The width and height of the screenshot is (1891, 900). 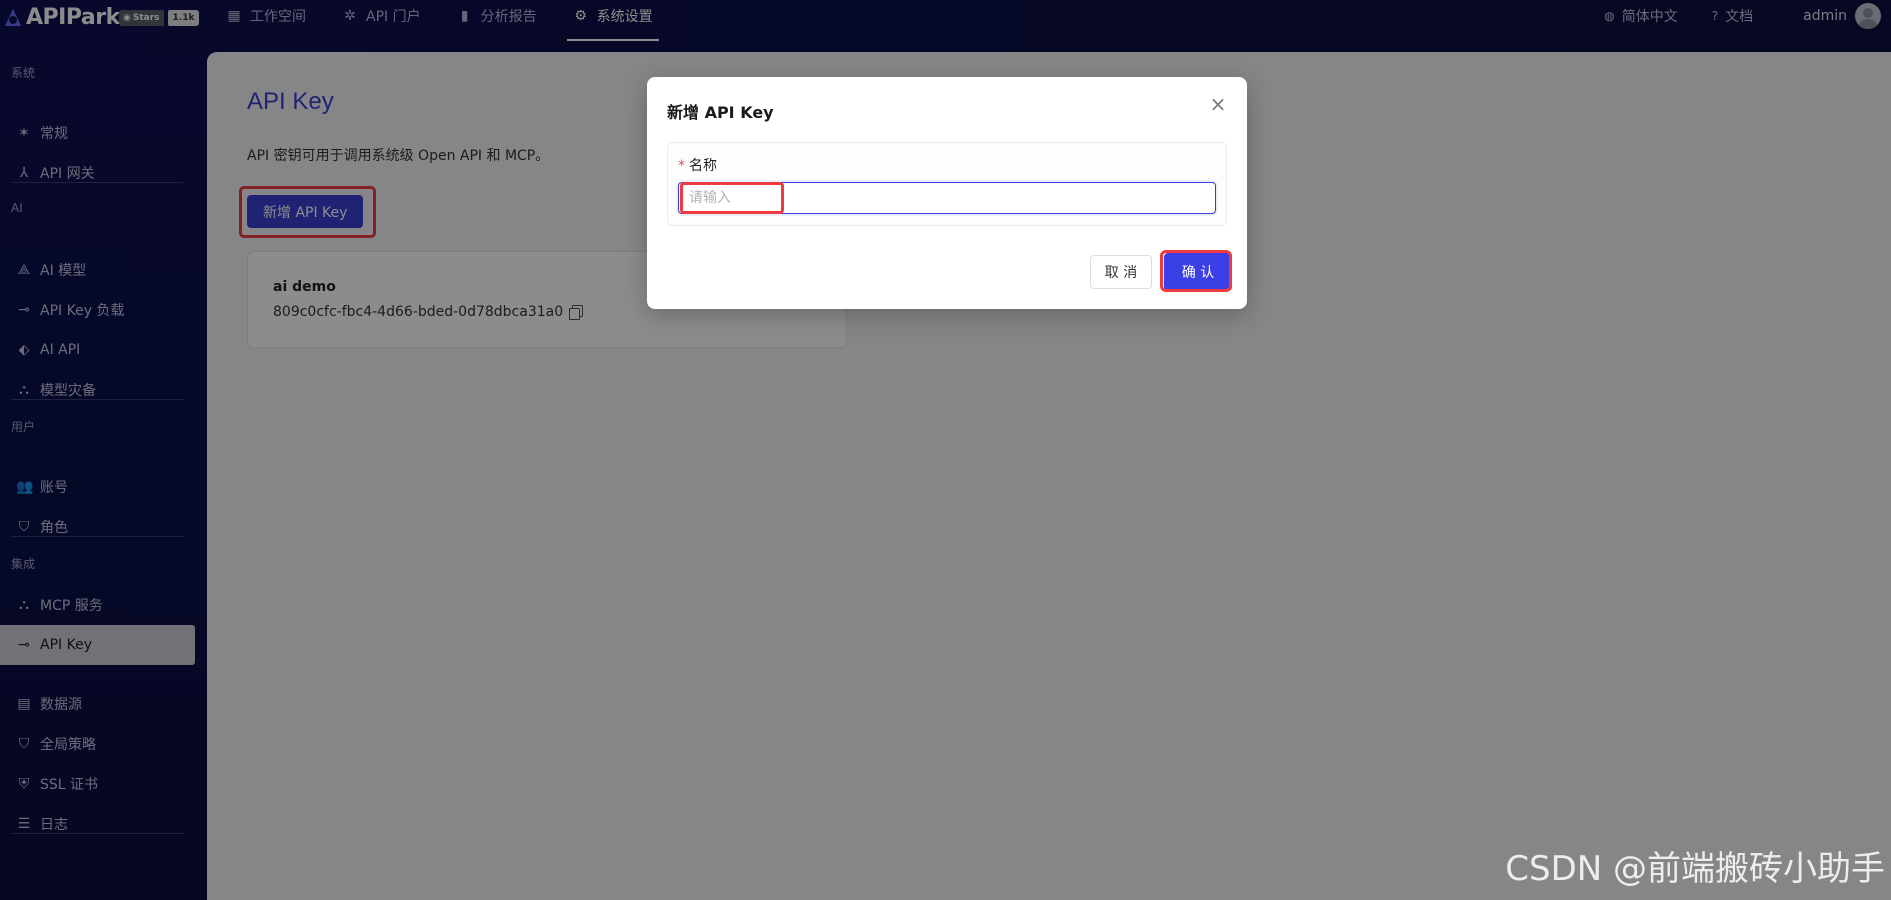 I want to click on required-marker: *, so click(x=681, y=166).